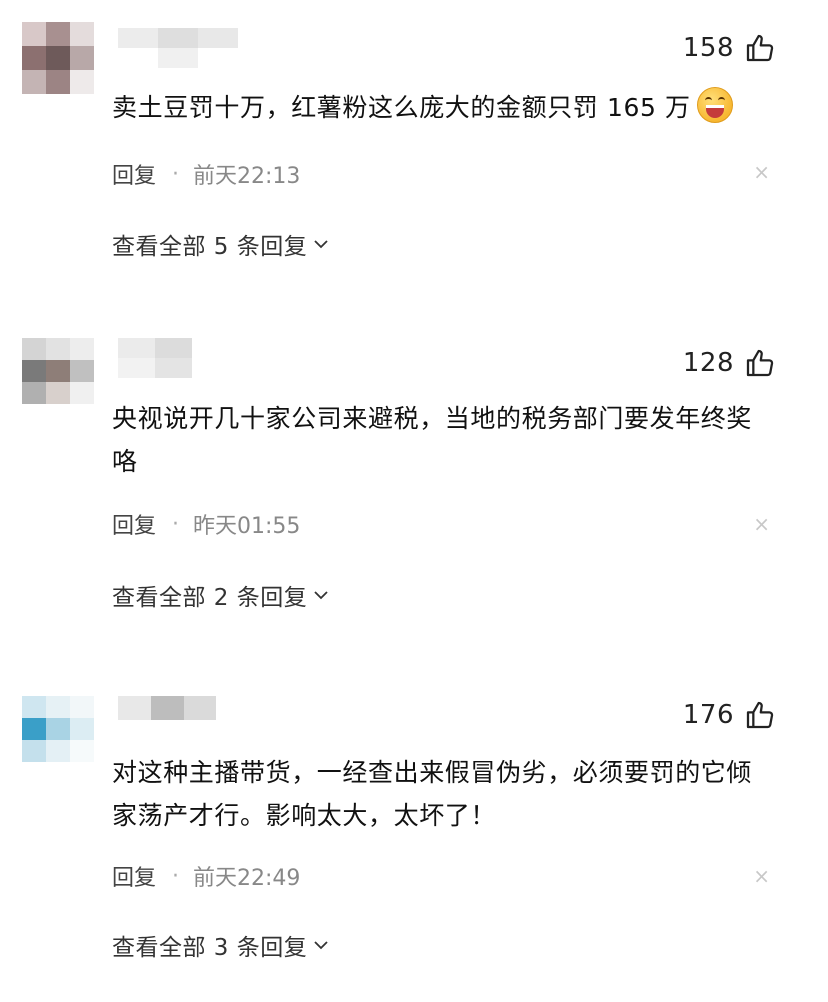 Image resolution: width=828 pixels, height=1002 pixels. What do you see at coordinates (247, 526) in the screenshot?
I see `timestamp: 昨天01:55` at bounding box center [247, 526].